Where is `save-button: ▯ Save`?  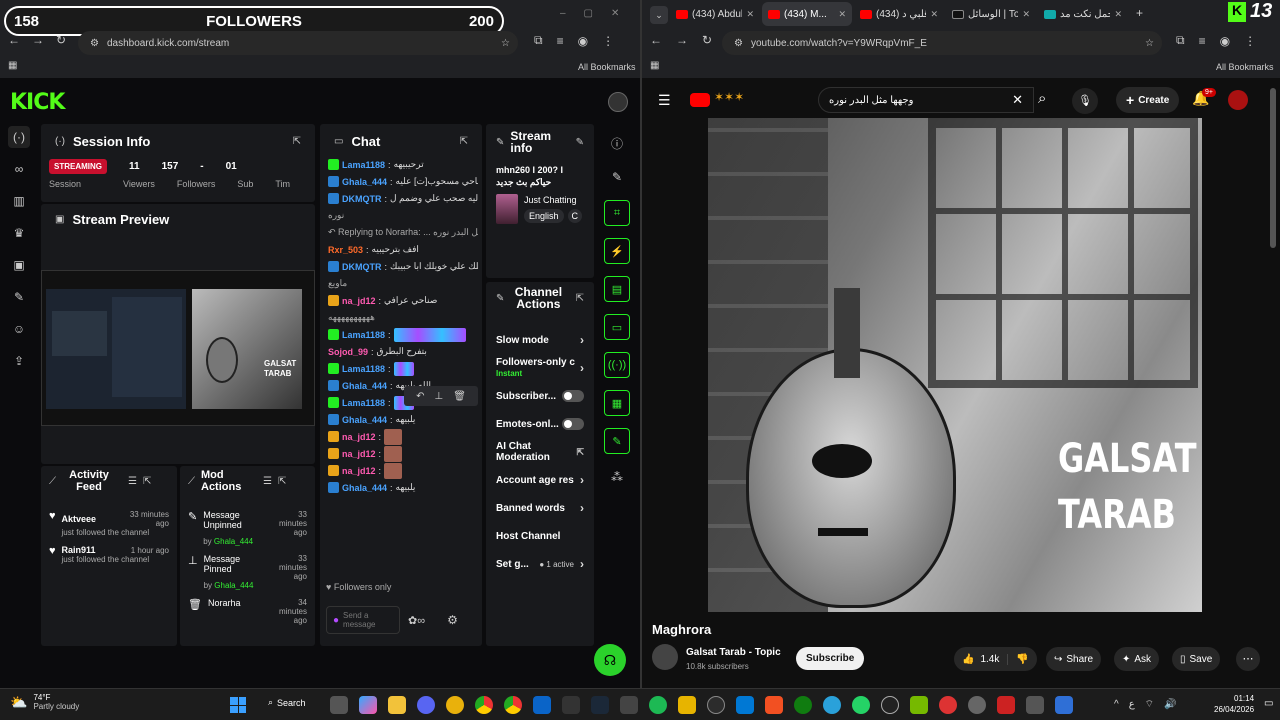
save-button: ▯ Save is located at coordinates (1196, 659).